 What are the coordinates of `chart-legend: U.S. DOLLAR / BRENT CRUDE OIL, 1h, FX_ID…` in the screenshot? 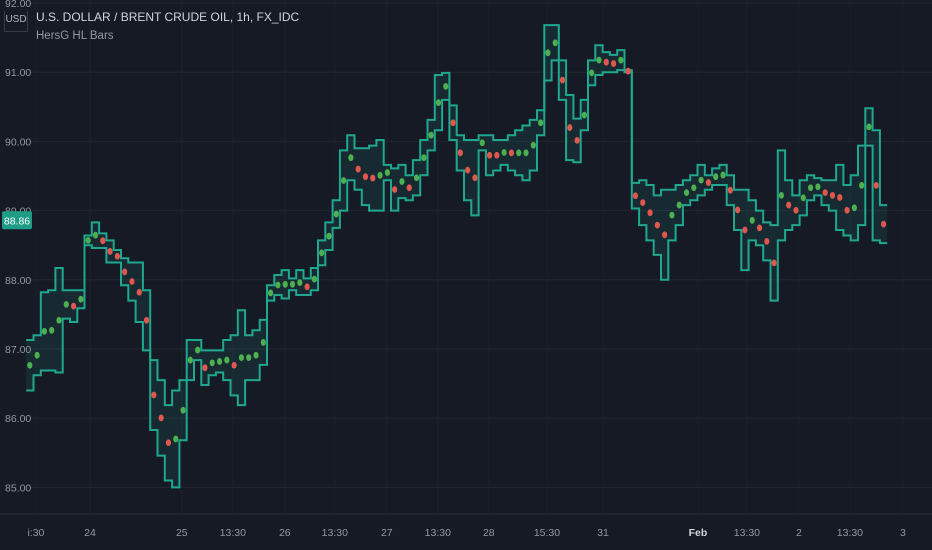 It's located at (167, 26).